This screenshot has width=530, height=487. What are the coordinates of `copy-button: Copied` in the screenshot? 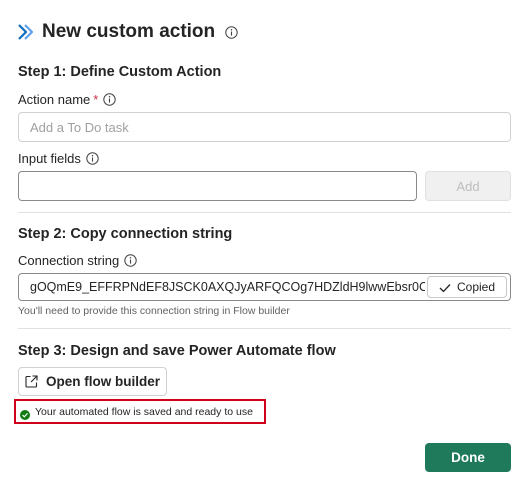 It's located at (467, 287).